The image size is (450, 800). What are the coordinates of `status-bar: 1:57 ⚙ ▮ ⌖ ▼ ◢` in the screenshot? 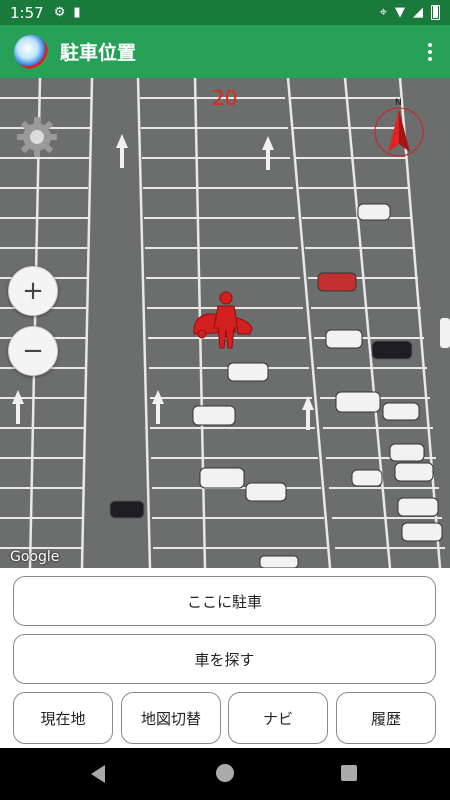 It's located at (225, 12).